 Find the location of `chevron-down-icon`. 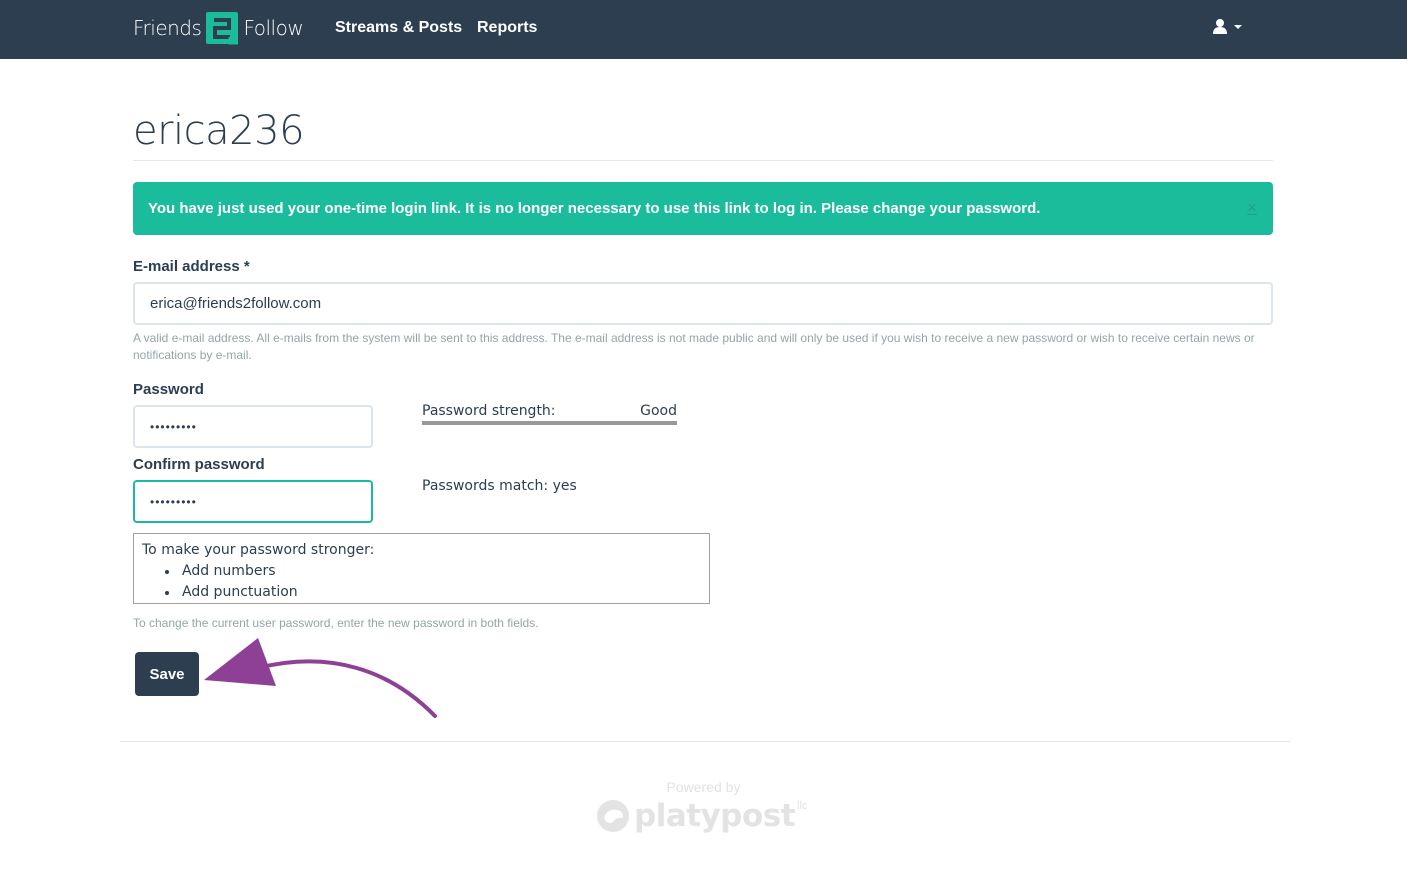

chevron-down-icon is located at coordinates (1238, 27).